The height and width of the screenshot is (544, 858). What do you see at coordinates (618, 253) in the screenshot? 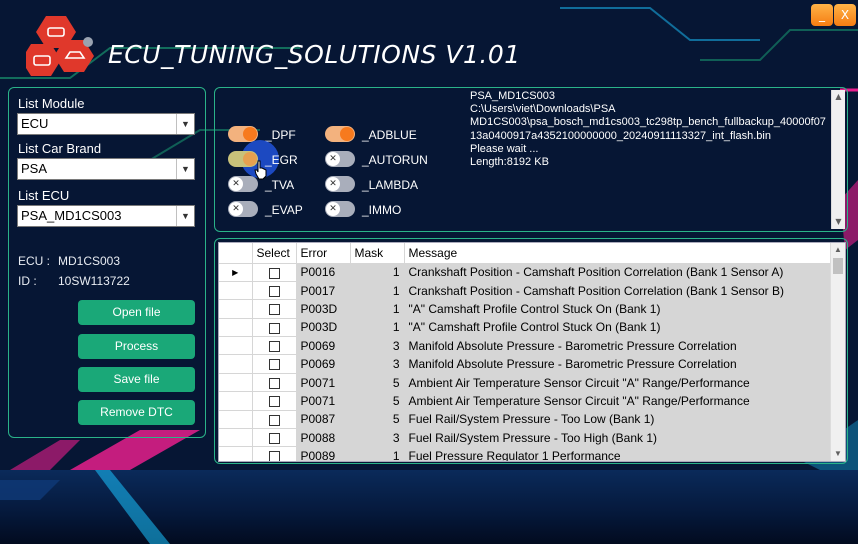
I see `header-message: Message` at bounding box center [618, 253].